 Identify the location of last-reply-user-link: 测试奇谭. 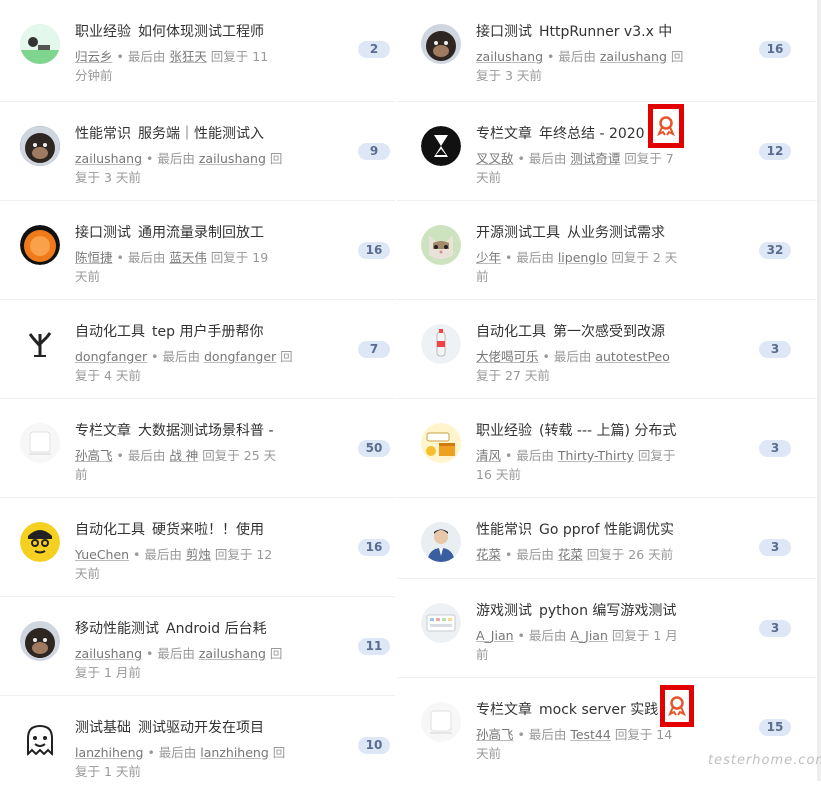
(595, 158).